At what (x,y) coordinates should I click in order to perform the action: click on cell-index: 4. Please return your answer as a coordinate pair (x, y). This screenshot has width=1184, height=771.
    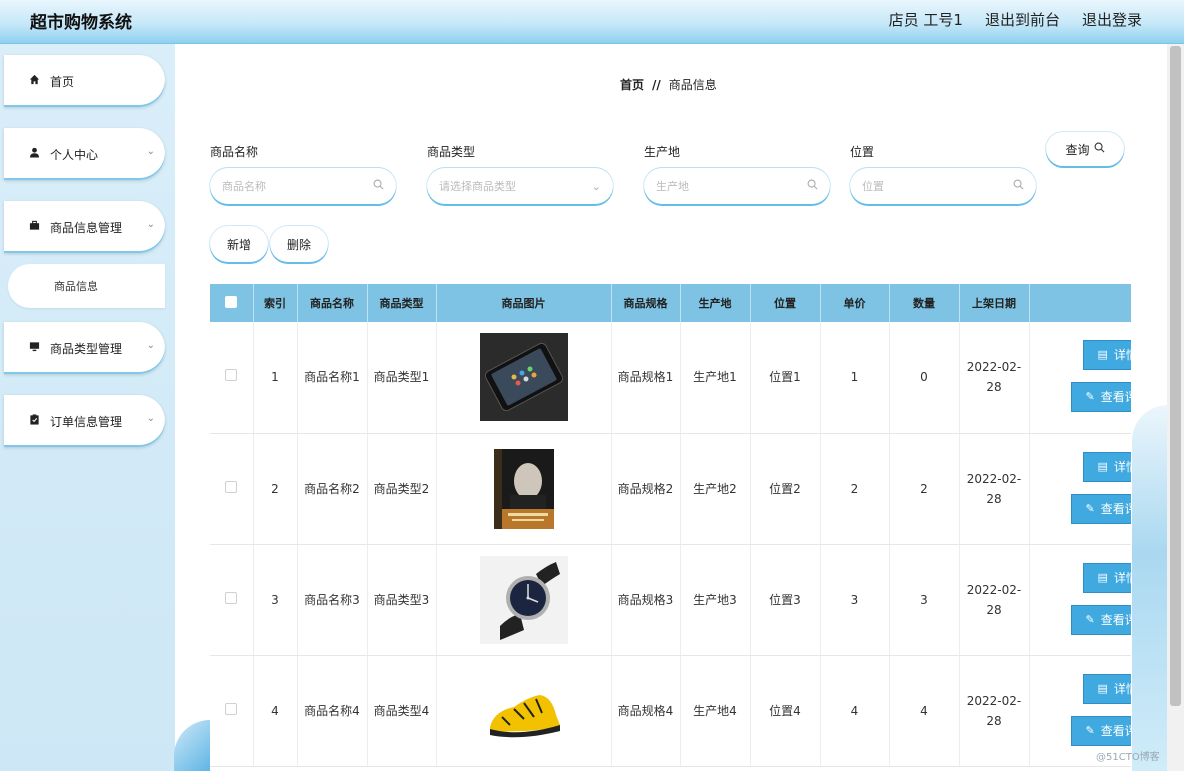
    Looking at the image, I should click on (275, 711).